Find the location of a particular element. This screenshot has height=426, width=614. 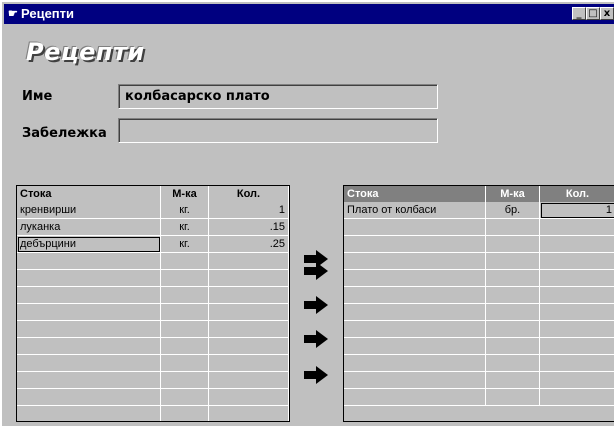

note-field is located at coordinates (278, 130).